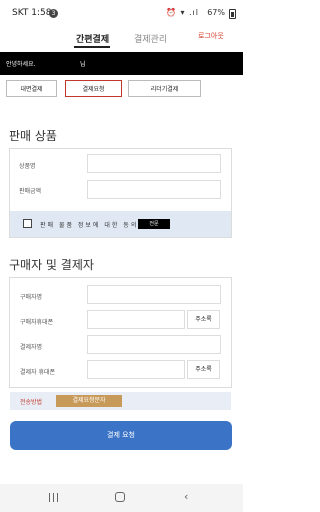  Describe the element at coordinates (27, 223) in the screenshot. I see `agree-checkbox` at that location.